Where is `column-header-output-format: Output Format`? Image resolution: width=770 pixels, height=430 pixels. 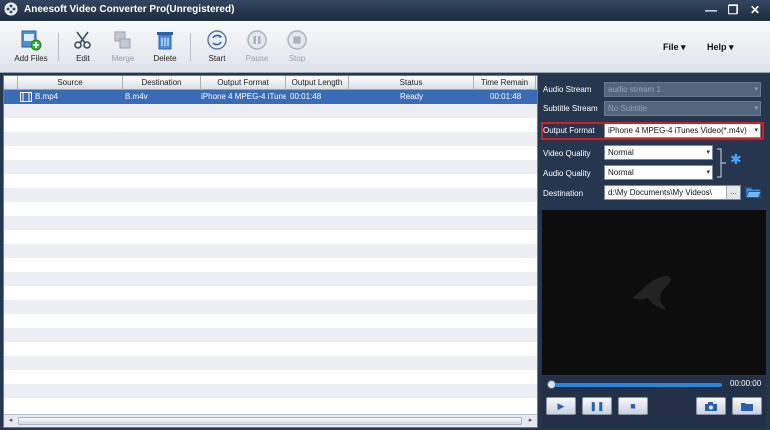 column-header-output-format: Output Format is located at coordinates (243, 83).